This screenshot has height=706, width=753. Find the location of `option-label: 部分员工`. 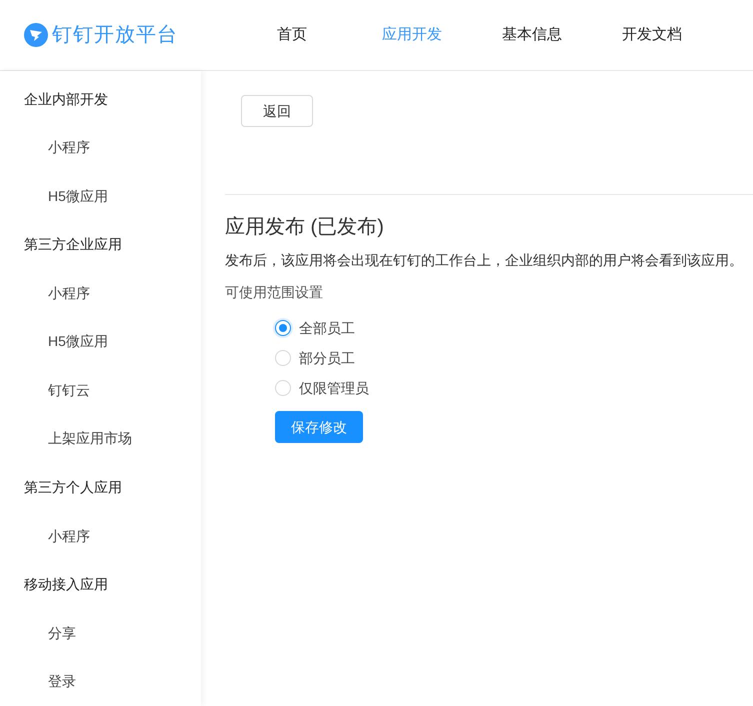

option-label: 部分员工 is located at coordinates (327, 358).